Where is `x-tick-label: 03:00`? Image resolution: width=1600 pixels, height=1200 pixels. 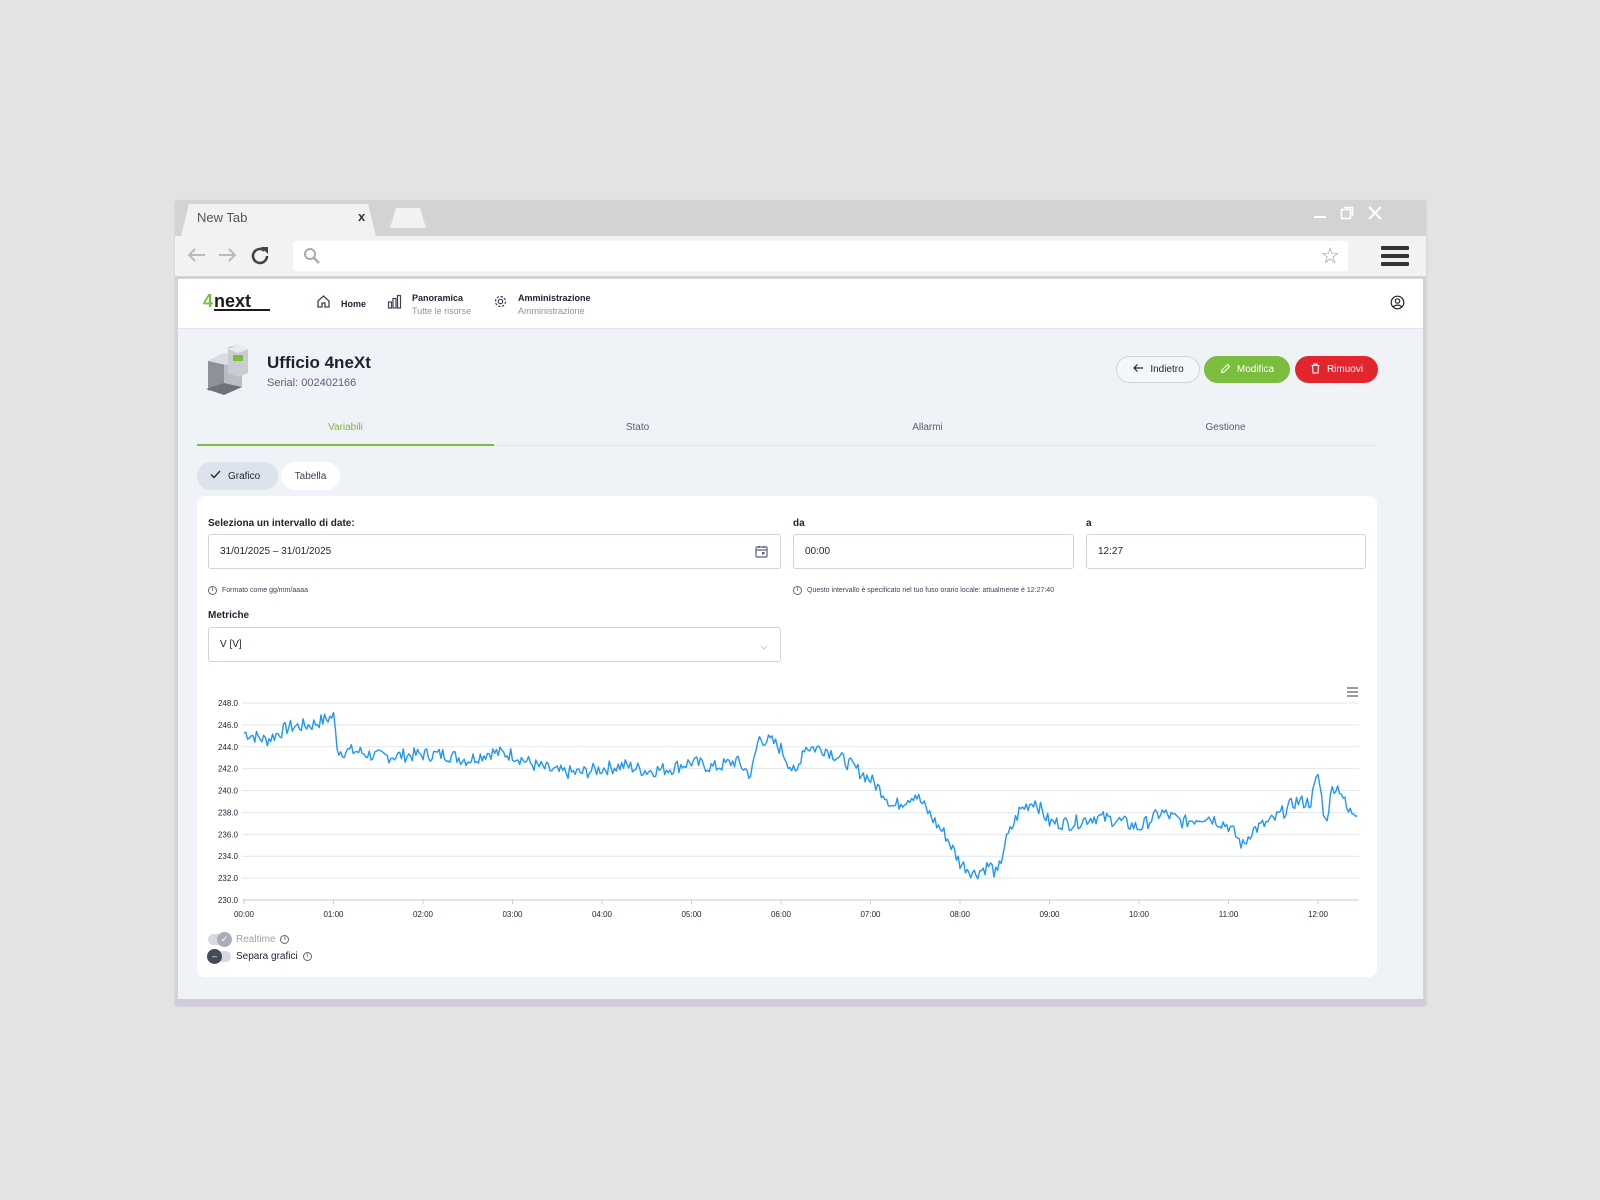 x-tick-label: 03:00 is located at coordinates (512, 914).